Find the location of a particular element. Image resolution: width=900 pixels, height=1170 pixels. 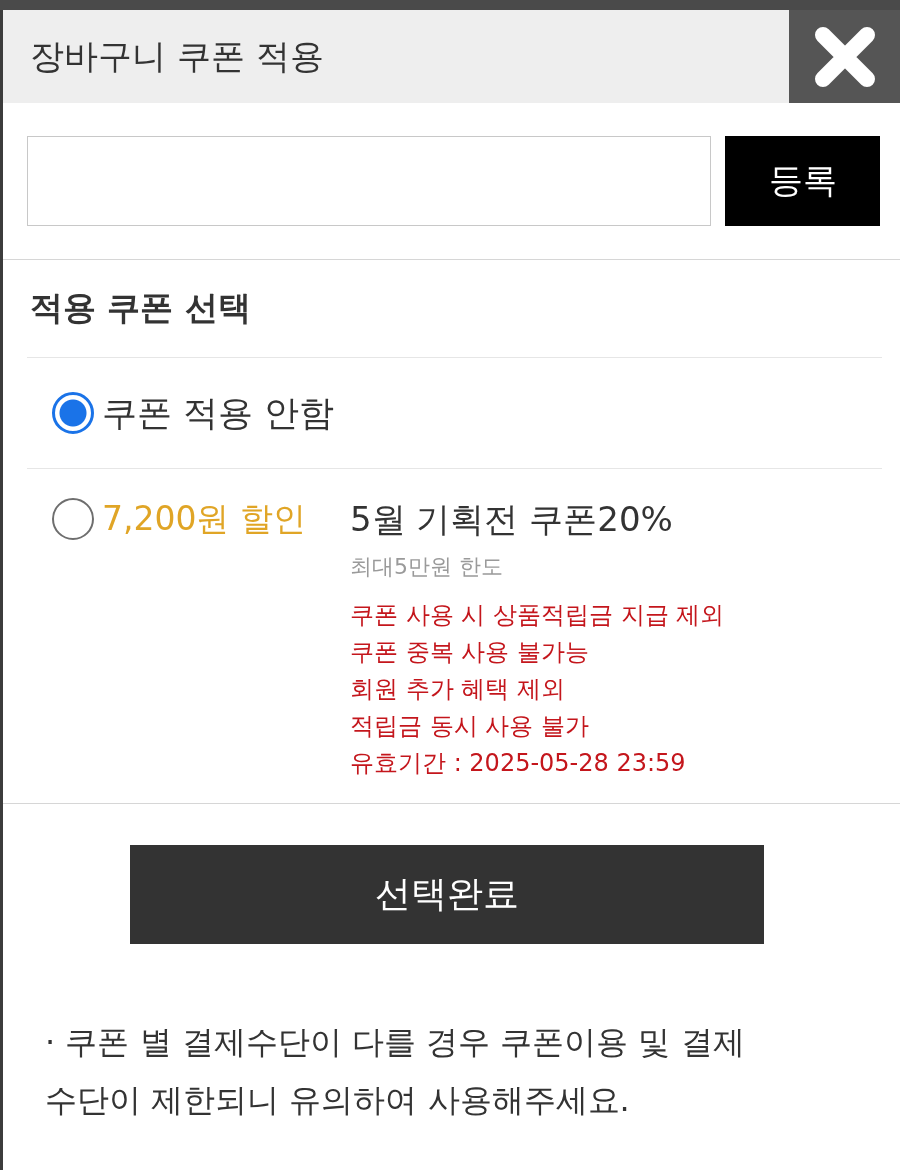

coupon-condition: 쿠폰 사용 시 상품적립금 지급 제외 is located at coordinates (537, 615).